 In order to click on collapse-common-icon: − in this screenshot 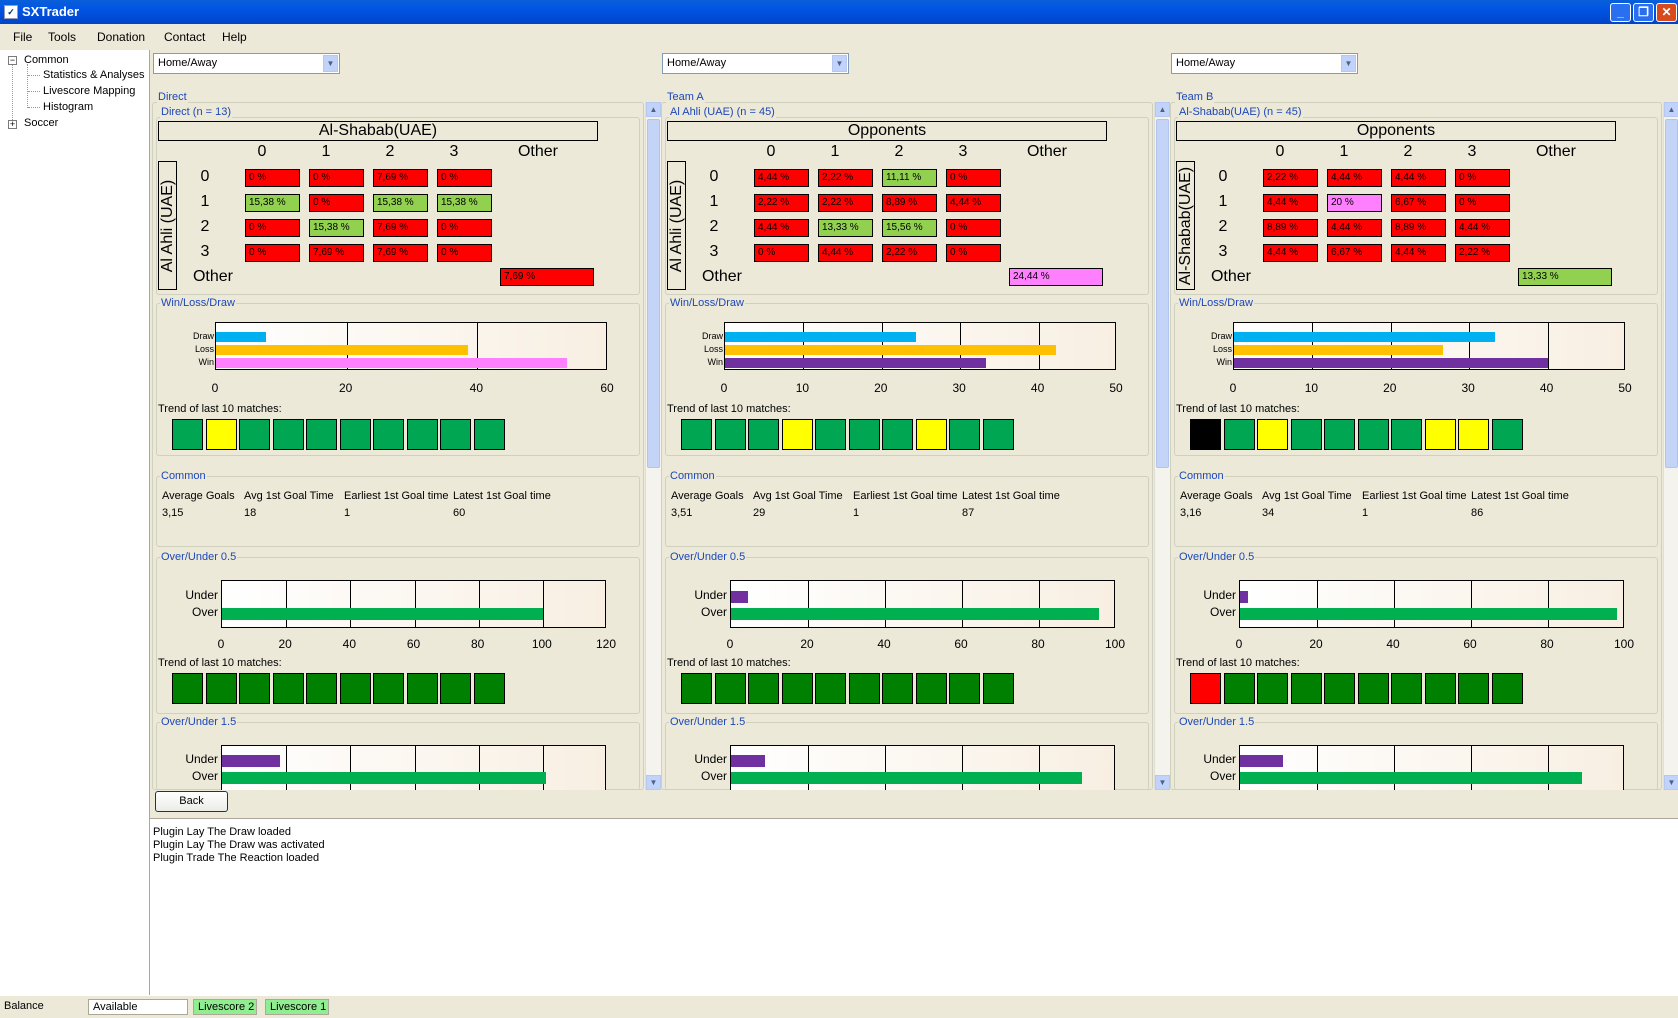, I will do `click(12, 60)`.